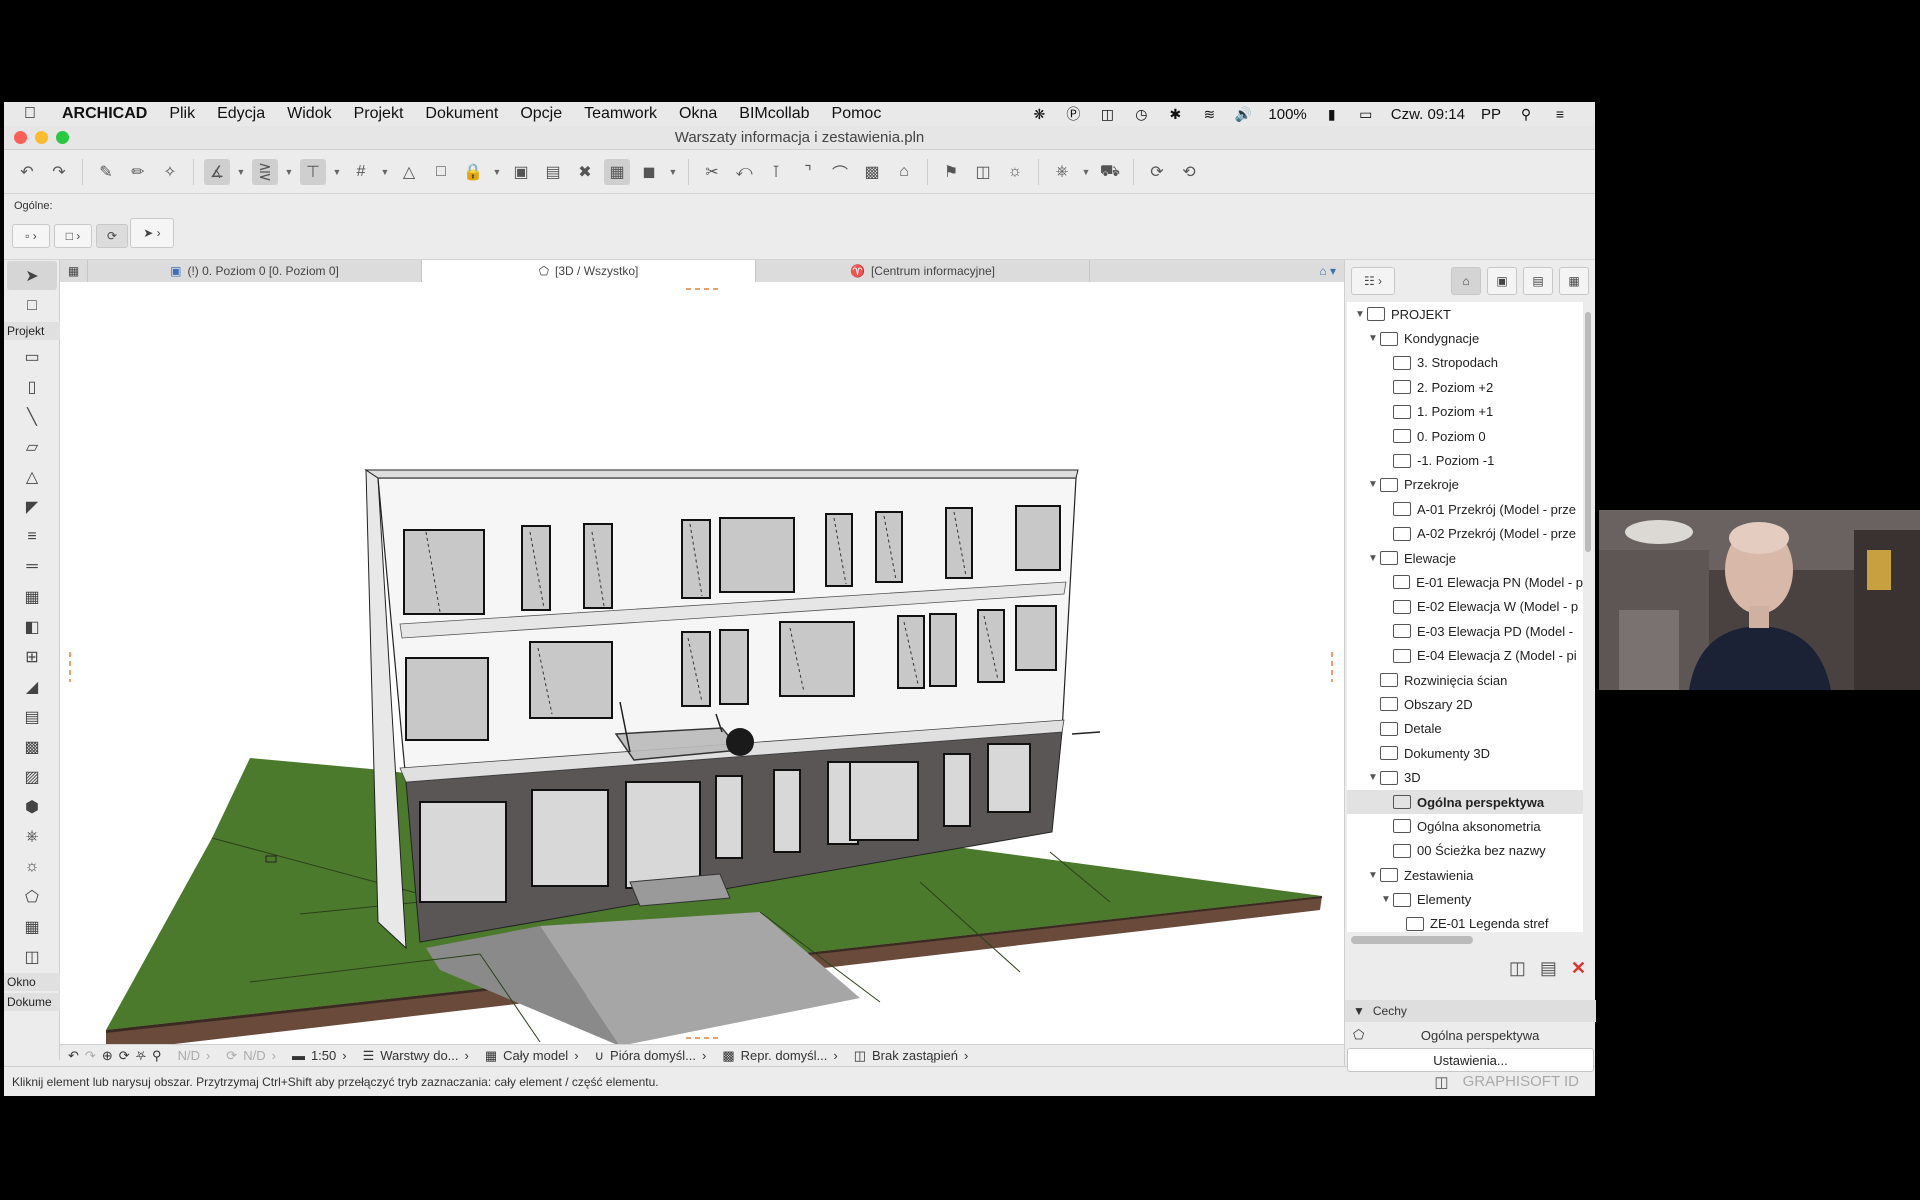  Describe the element at coordinates (1465, 802) in the screenshot. I see `tree-item: Ogólna perspektywa` at that location.